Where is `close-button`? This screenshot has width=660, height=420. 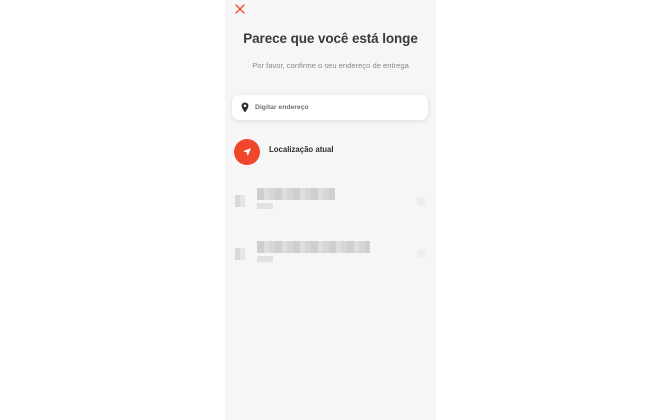 close-button is located at coordinates (240, 9).